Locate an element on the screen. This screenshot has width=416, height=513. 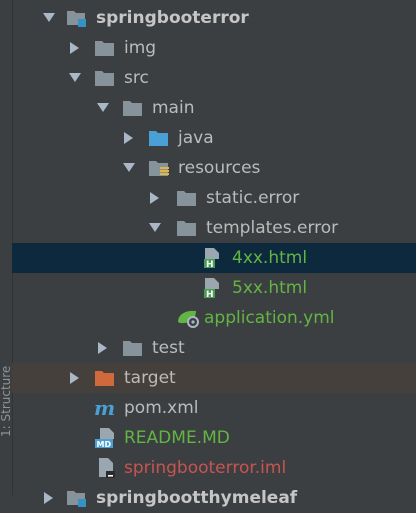
tree-label: 5xx.html is located at coordinates (270, 288).